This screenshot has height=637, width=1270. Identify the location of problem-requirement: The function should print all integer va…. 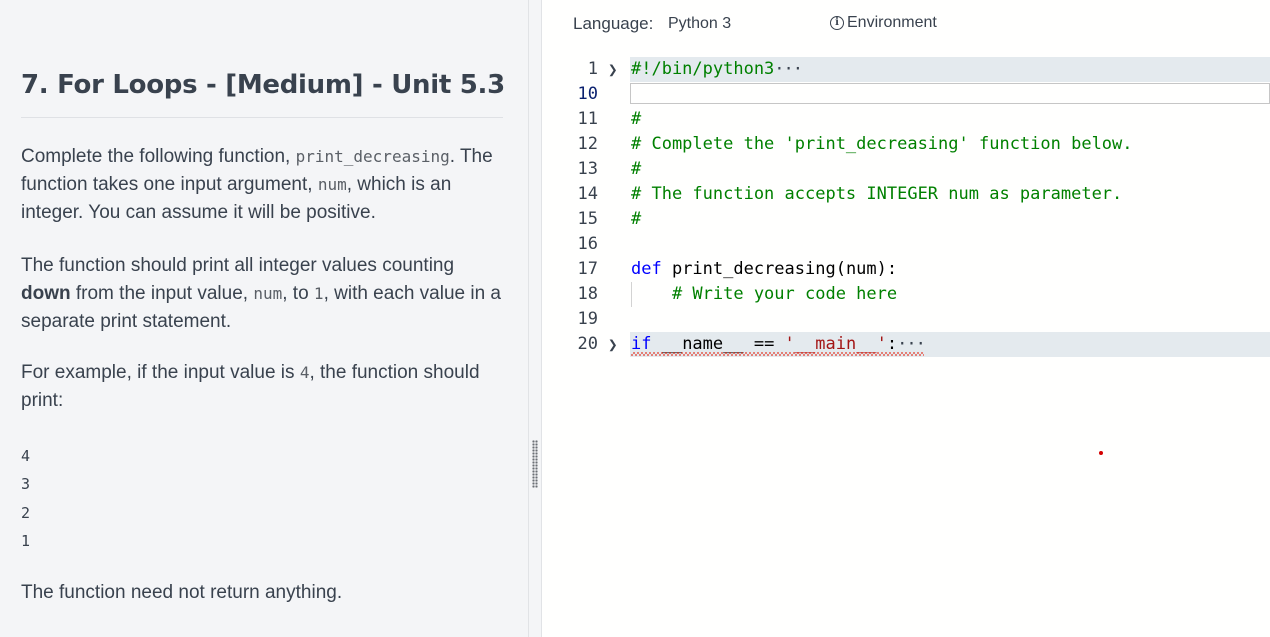
(264, 294).